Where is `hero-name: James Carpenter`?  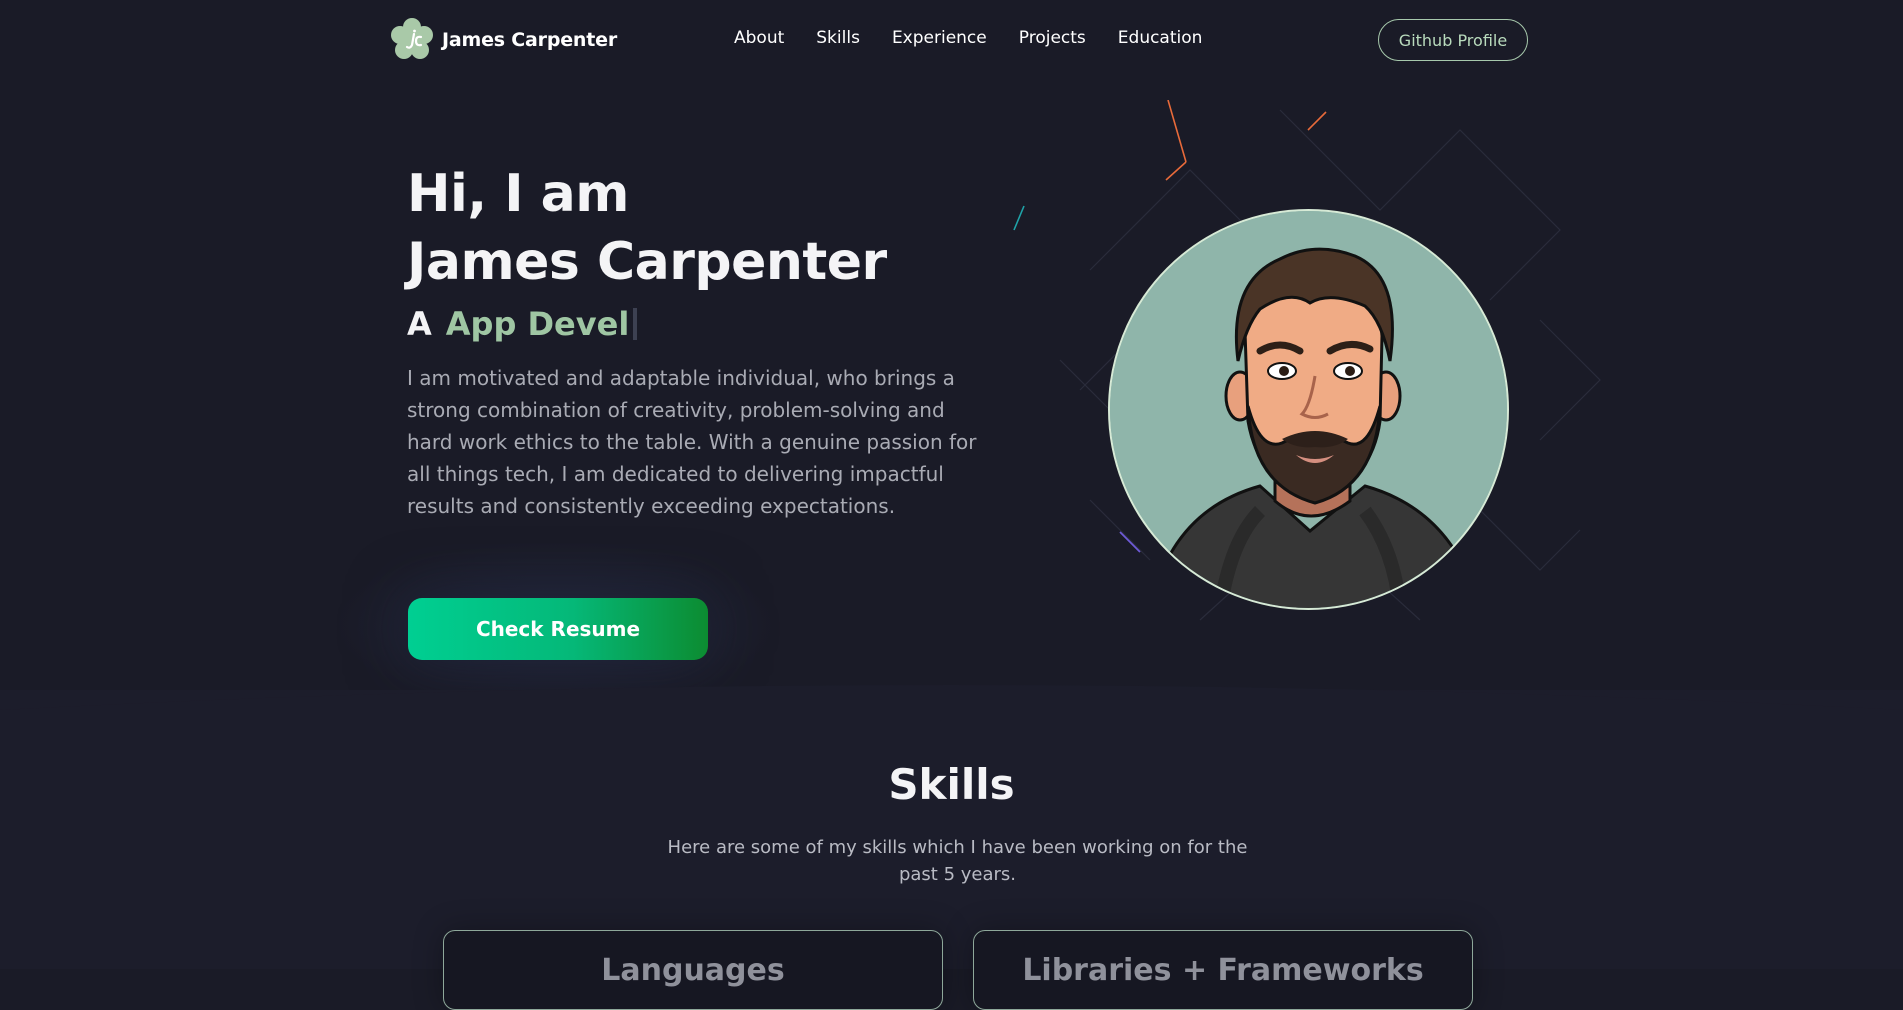
hero-name: James Carpenter is located at coordinates (647, 262).